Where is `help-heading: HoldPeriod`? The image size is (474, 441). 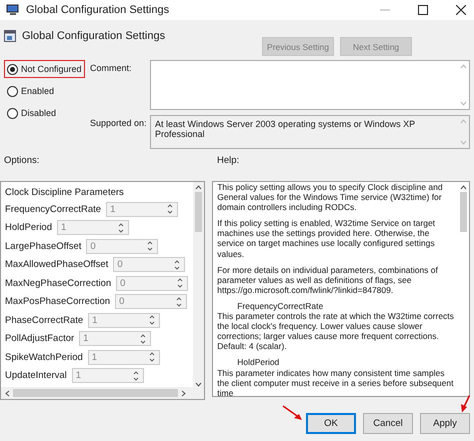
help-heading: HoldPeriod is located at coordinates (258, 362).